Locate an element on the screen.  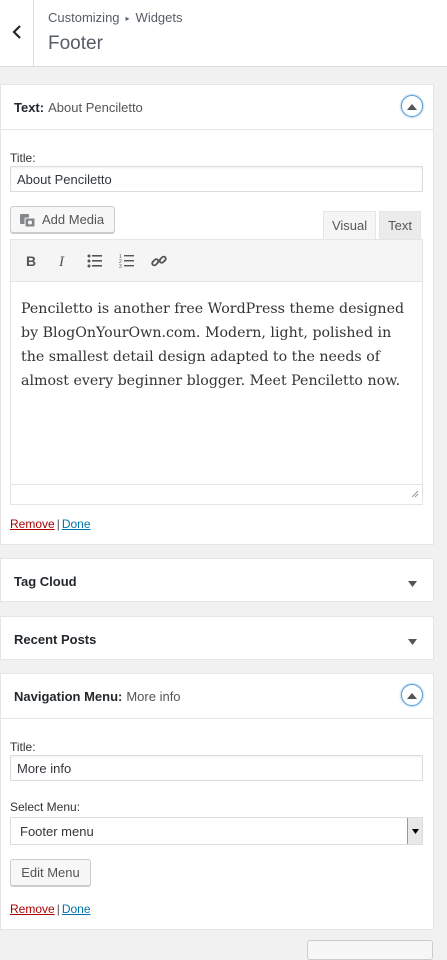
page-title: Footer is located at coordinates (75, 43).